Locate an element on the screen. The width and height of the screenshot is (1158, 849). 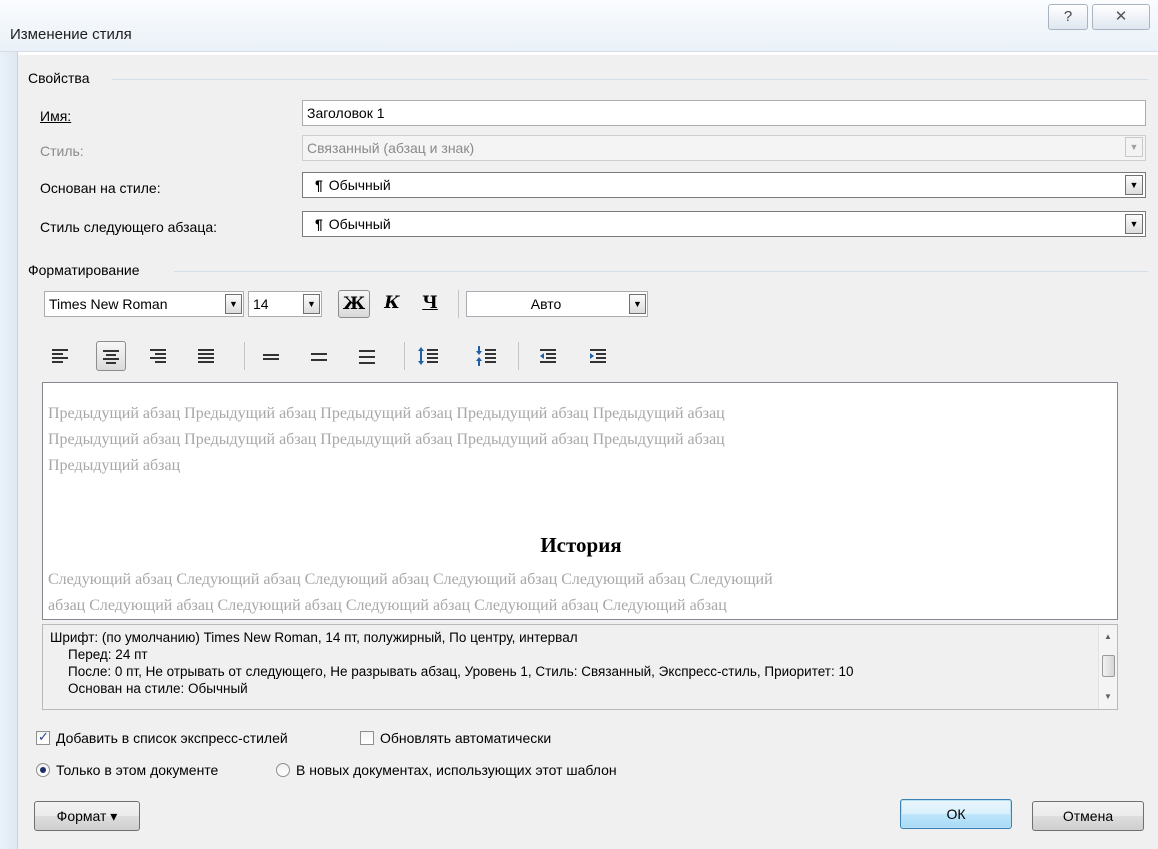
title-bar: Изменение стиля ? ✕ is located at coordinates (579, 26).